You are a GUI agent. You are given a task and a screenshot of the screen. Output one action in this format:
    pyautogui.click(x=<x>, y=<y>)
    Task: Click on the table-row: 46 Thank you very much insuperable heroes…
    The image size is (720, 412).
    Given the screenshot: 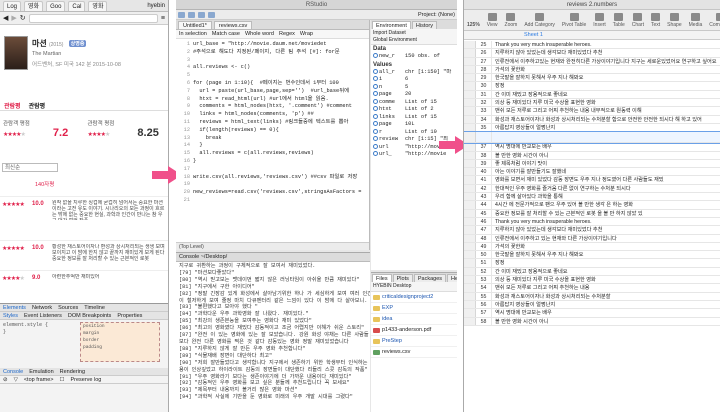 What is the action you would take?
    pyautogui.click(x=592, y=222)
    